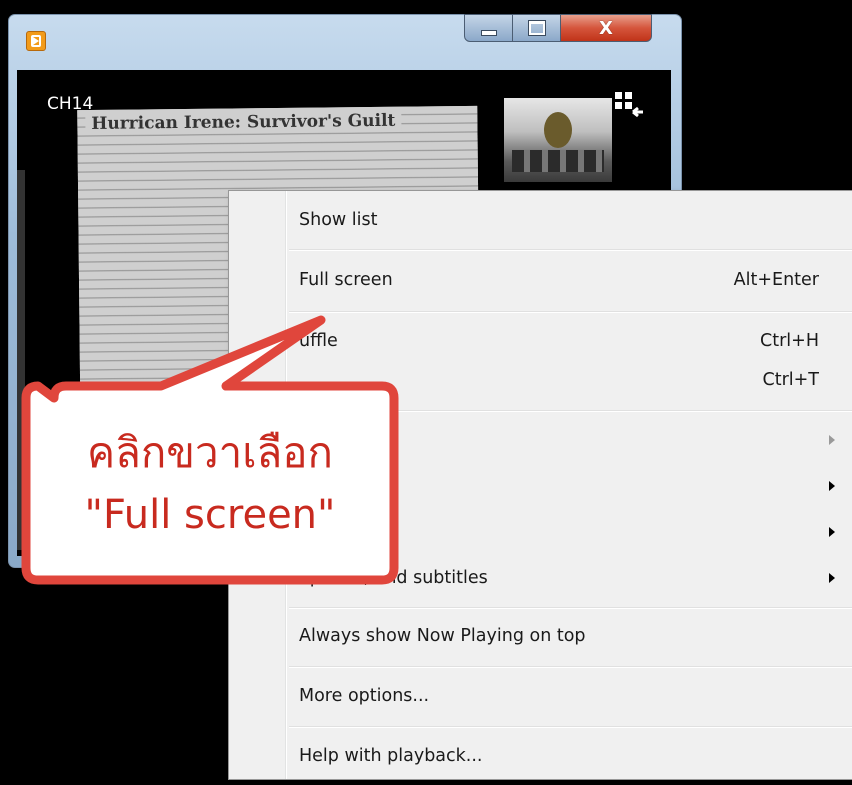 The width and height of the screenshot is (852, 785). Describe the element at coordinates (629, 105) in the screenshot. I see `switch-to-library-icon` at that location.